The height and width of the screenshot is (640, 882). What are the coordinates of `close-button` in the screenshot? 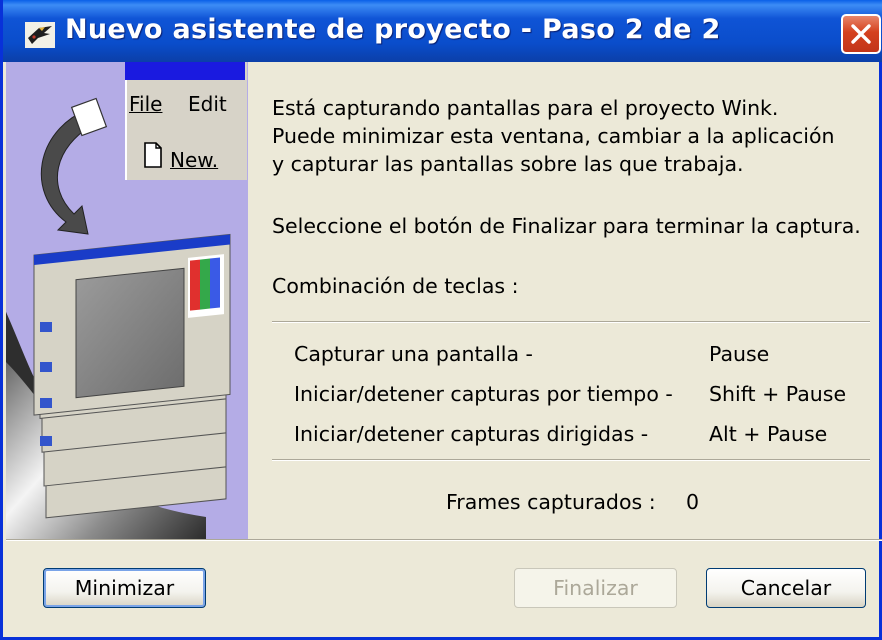 It's located at (861, 34).